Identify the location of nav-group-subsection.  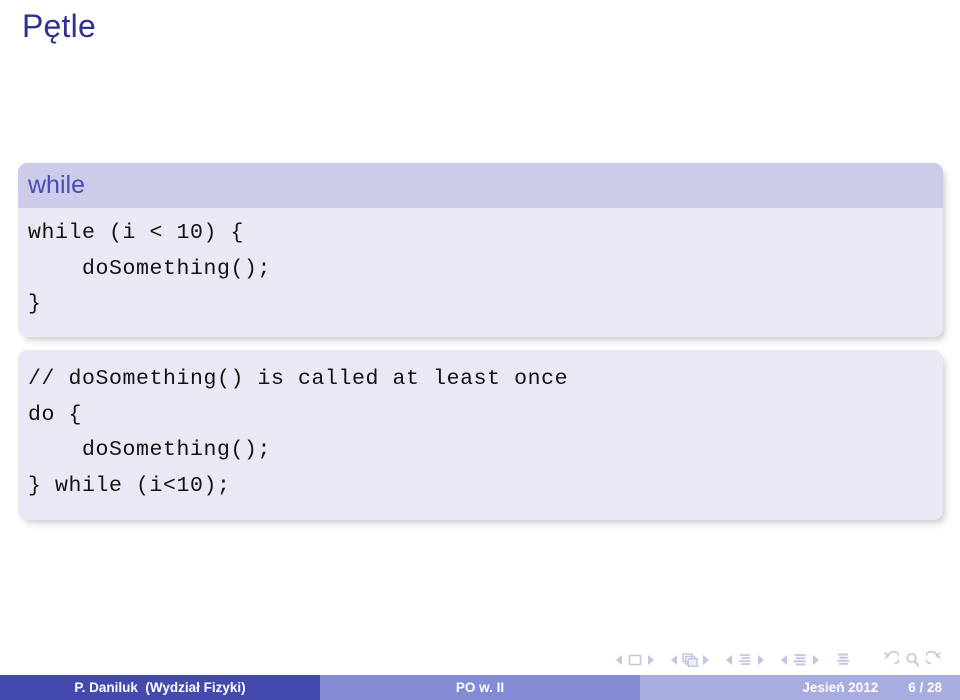
(745, 660).